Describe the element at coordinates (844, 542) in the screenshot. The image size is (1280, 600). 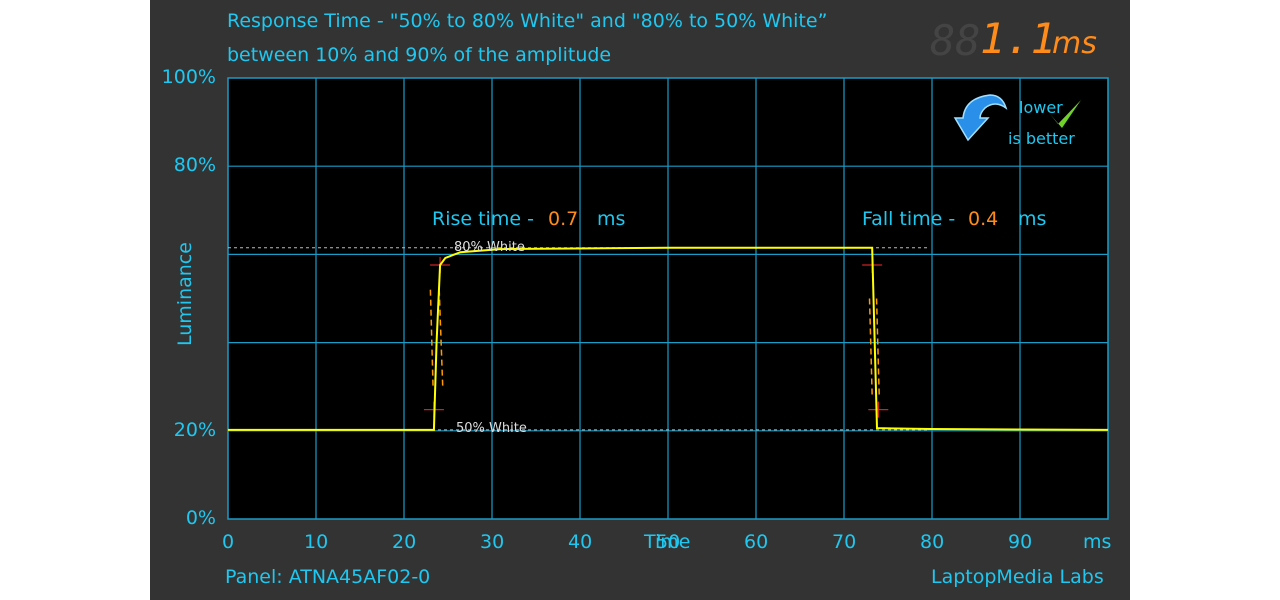
I see `x-tick-label: 70` at that location.